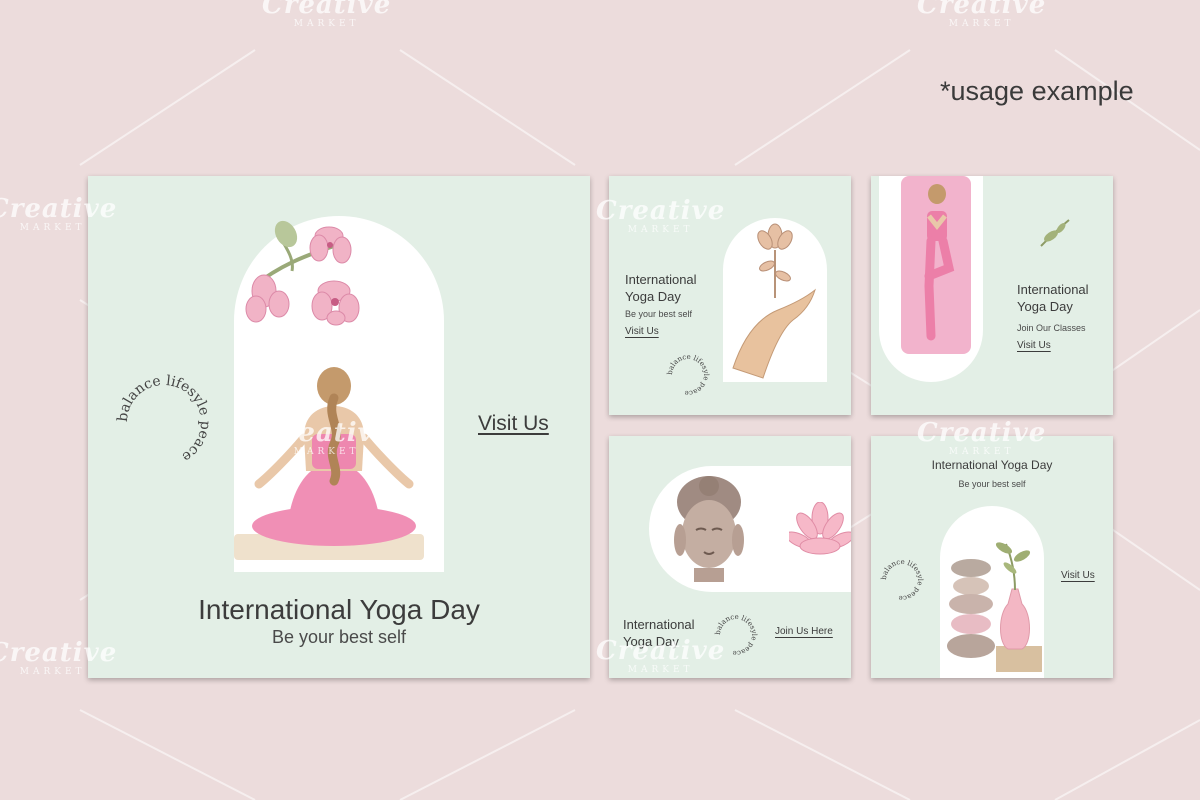 This screenshot has width=1200, height=800. I want to click on join-us-link: Join Us Here, so click(804, 631).